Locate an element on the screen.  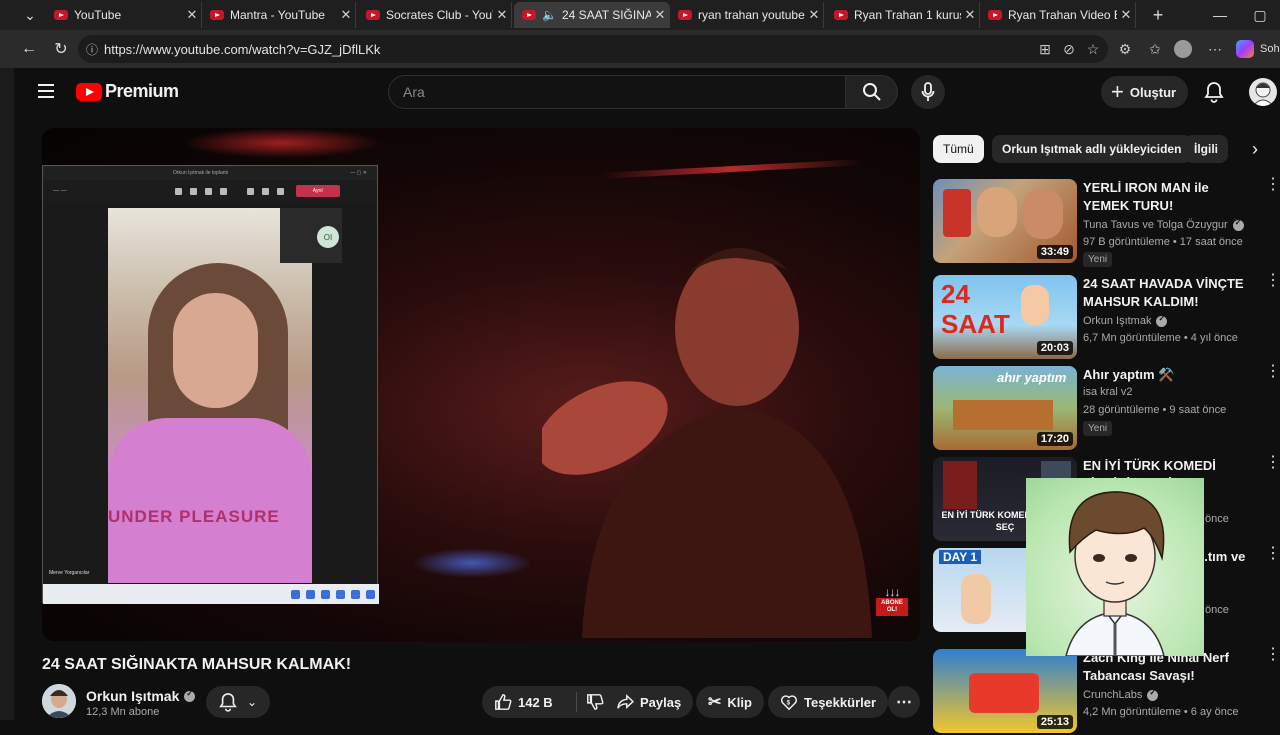
tab-ryan-trahan-channel: ryan trahan youtube kanalı✕ is located at coordinates (747, 15).